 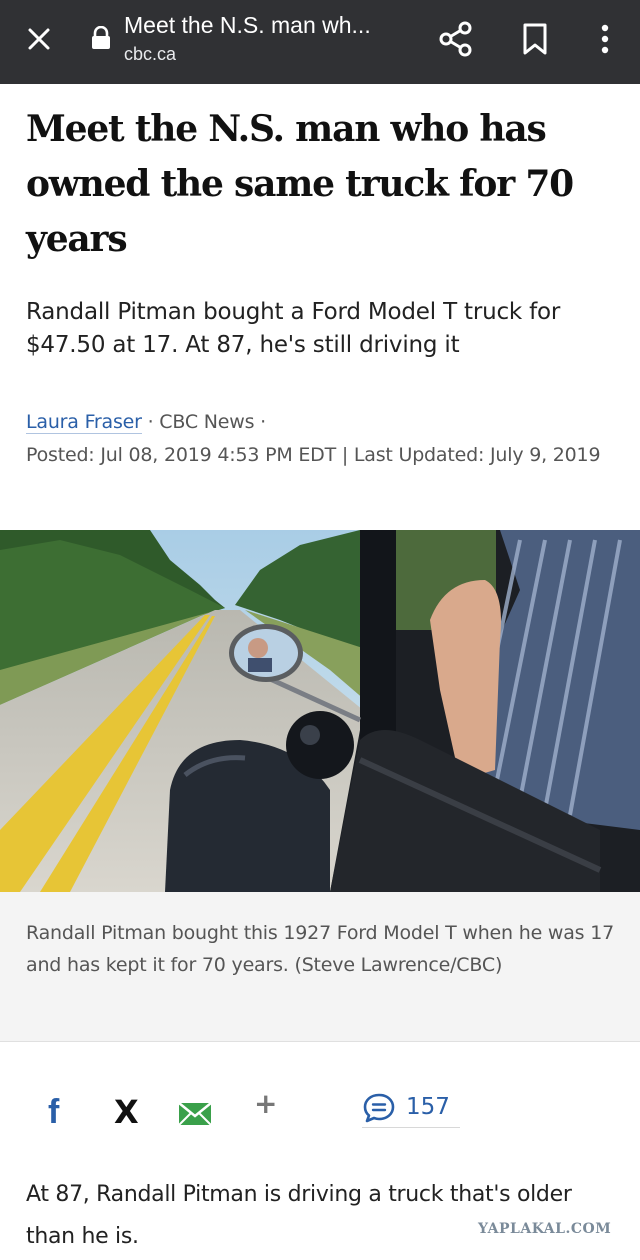 I want to click on watermark: YAPLAKAL.COM, so click(x=545, y=1229).